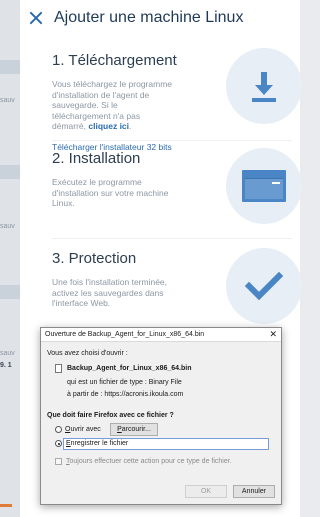 The width and height of the screenshot is (320, 517). What do you see at coordinates (85, 394) in the screenshot?
I see `source-label: à partir de :` at bounding box center [85, 394].